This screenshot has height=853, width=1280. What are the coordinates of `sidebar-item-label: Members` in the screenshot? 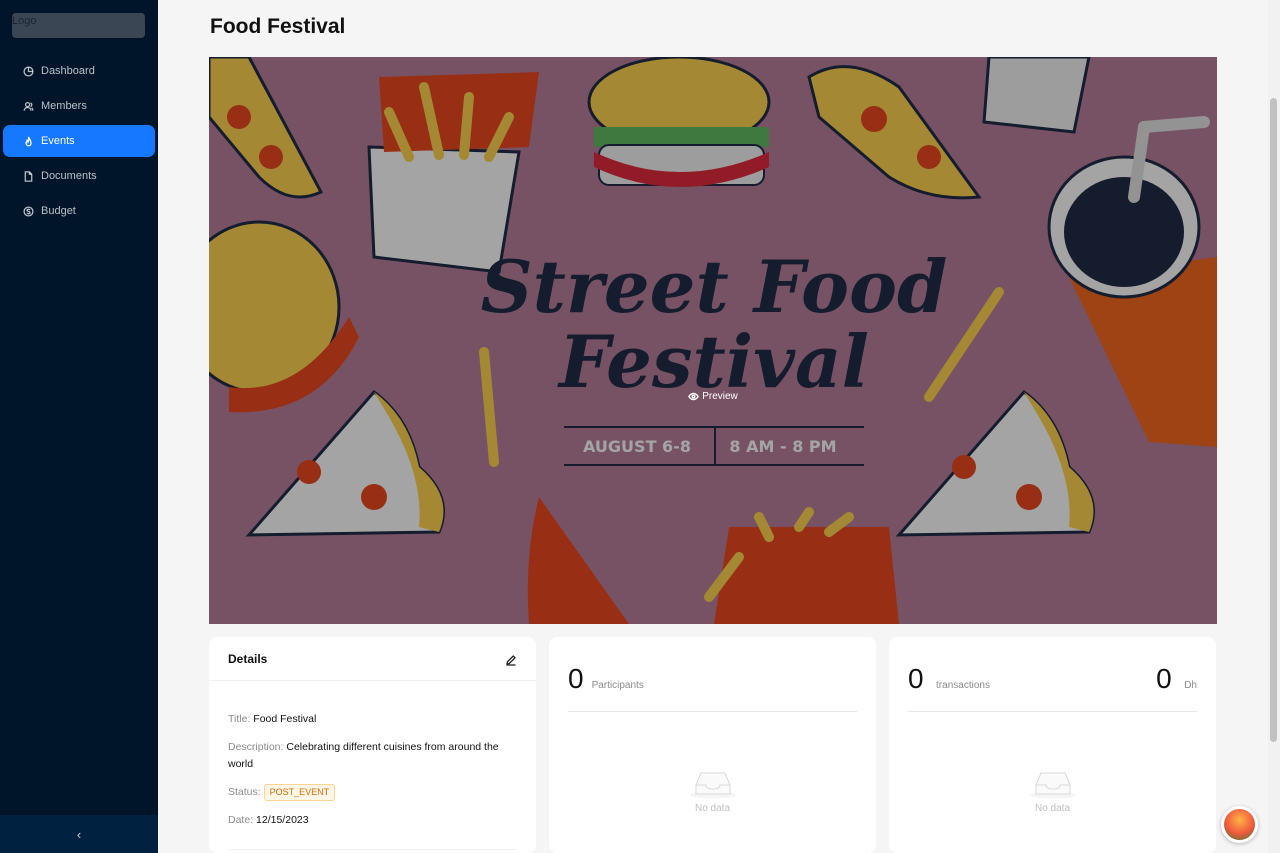 It's located at (64, 106).